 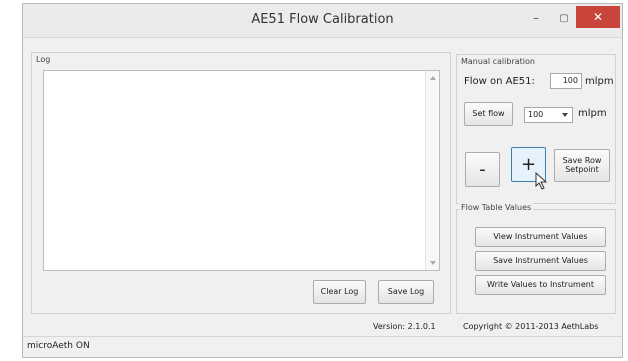 What do you see at coordinates (404, 326) in the screenshot?
I see `version-label: Version: 2.1.0.1` at bounding box center [404, 326].